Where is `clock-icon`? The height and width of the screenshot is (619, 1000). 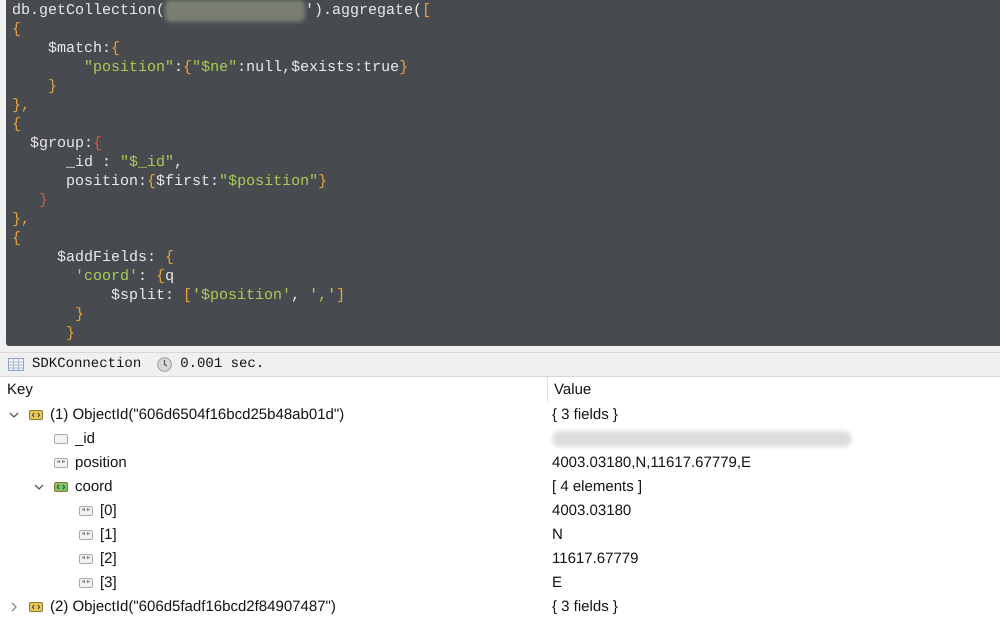 clock-icon is located at coordinates (164, 364).